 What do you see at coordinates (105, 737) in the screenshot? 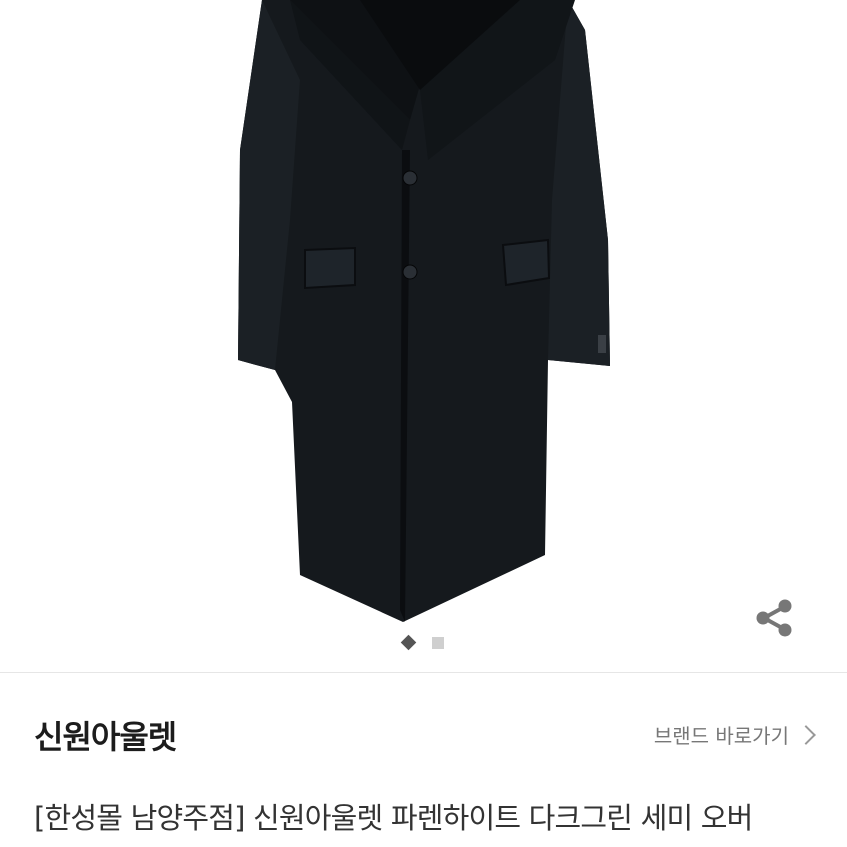
I see `brand-name: 신원아울렛` at bounding box center [105, 737].